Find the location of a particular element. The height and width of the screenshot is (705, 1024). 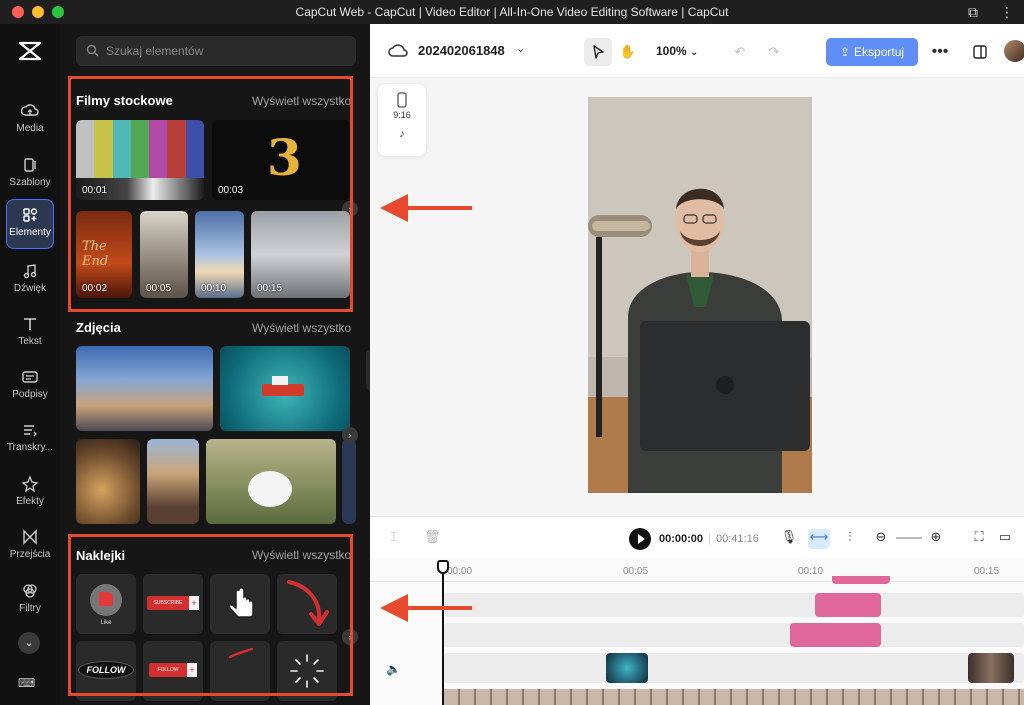

cloud-sync-icon is located at coordinates (398, 51).